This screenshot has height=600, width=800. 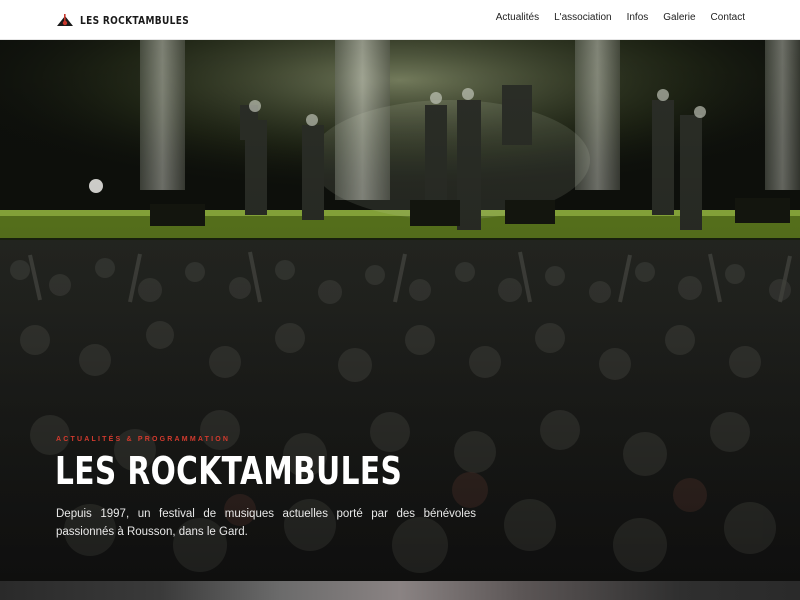 I want to click on brand-name: LES ROCKTAMBULES, so click(x=135, y=20).